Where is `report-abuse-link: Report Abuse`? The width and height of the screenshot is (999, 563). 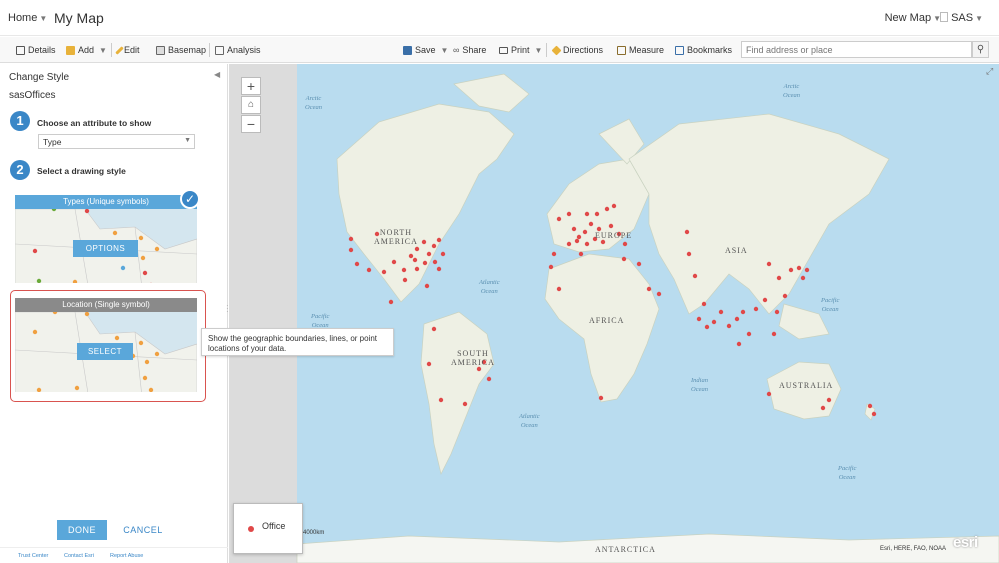
report-abuse-link: Report Abuse is located at coordinates (126, 556).